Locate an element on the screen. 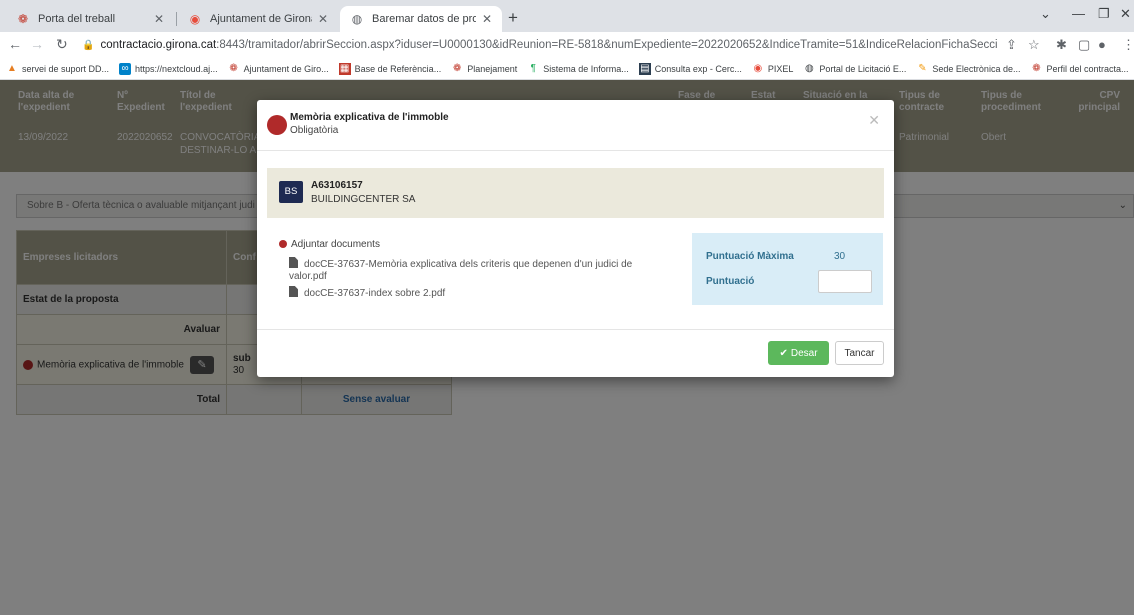 The image size is (1134, 615). cancel-button: Tancar is located at coordinates (859, 353).